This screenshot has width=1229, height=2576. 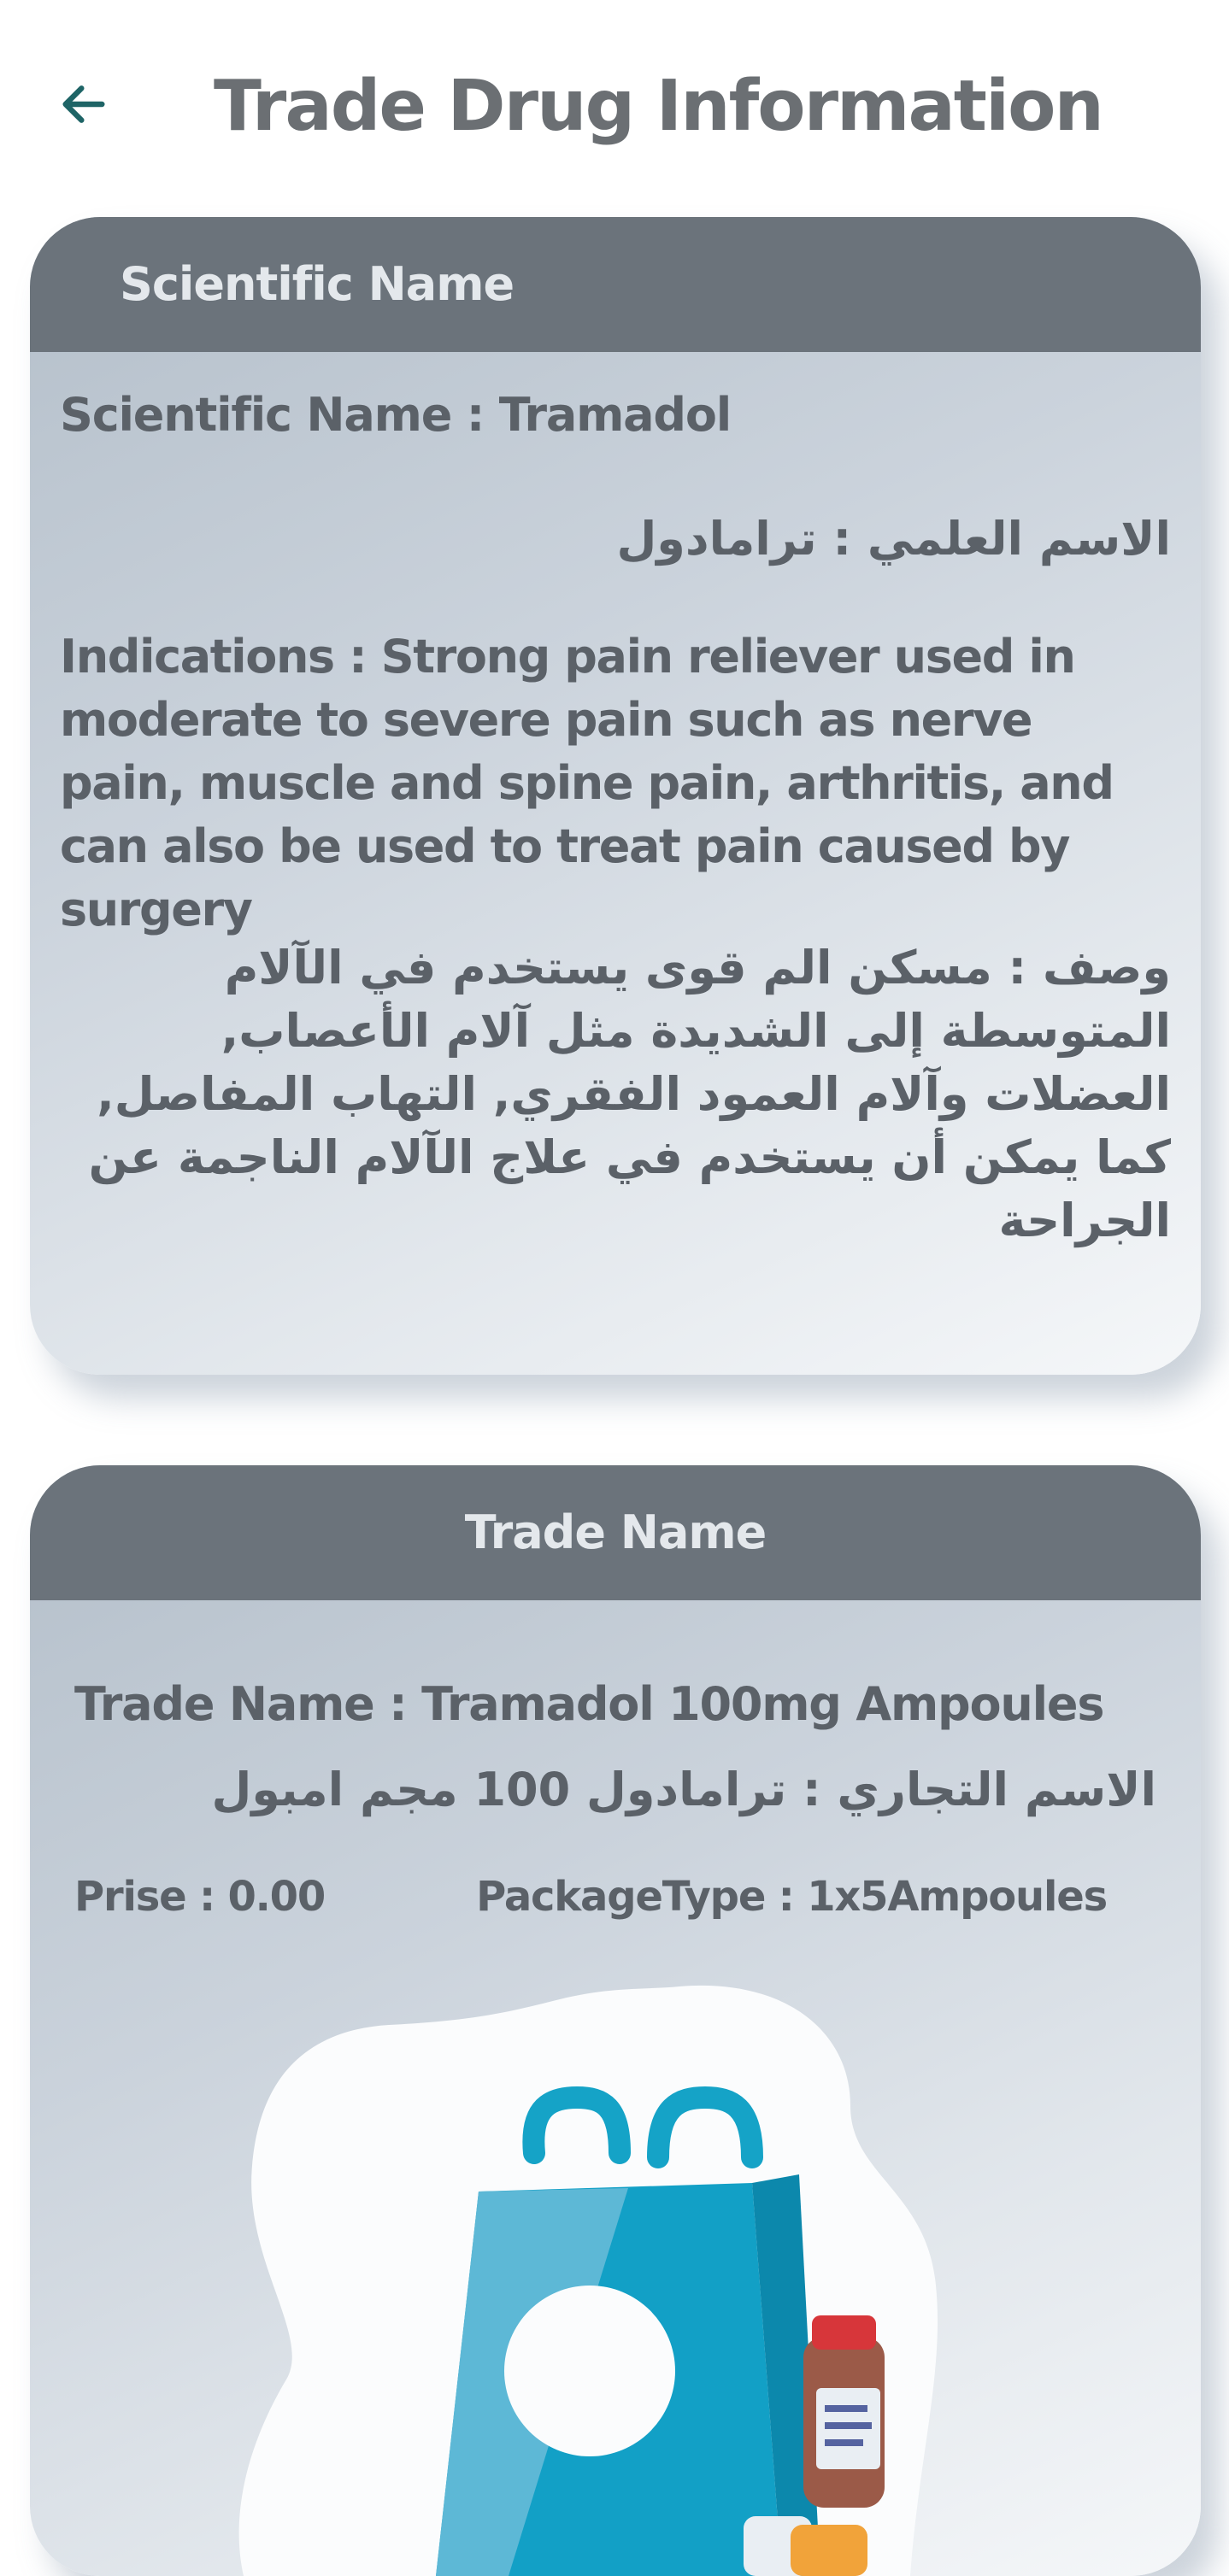 I want to click on scientific-card-header: Scientific Name, so click(x=616, y=284).